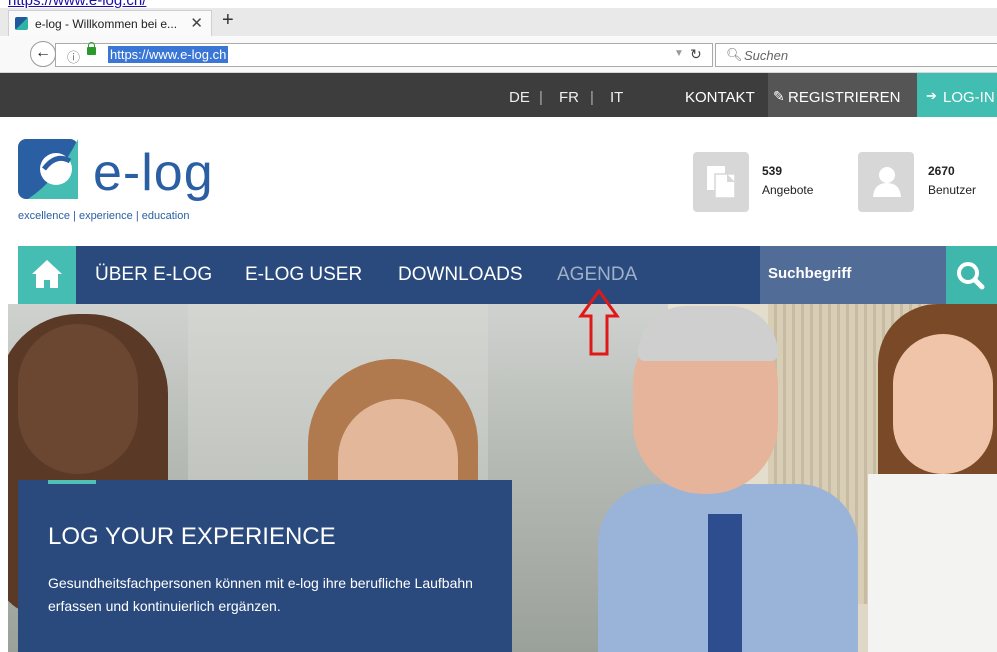  Describe the element at coordinates (153, 173) in the screenshot. I see `logo-text: e-log` at that location.